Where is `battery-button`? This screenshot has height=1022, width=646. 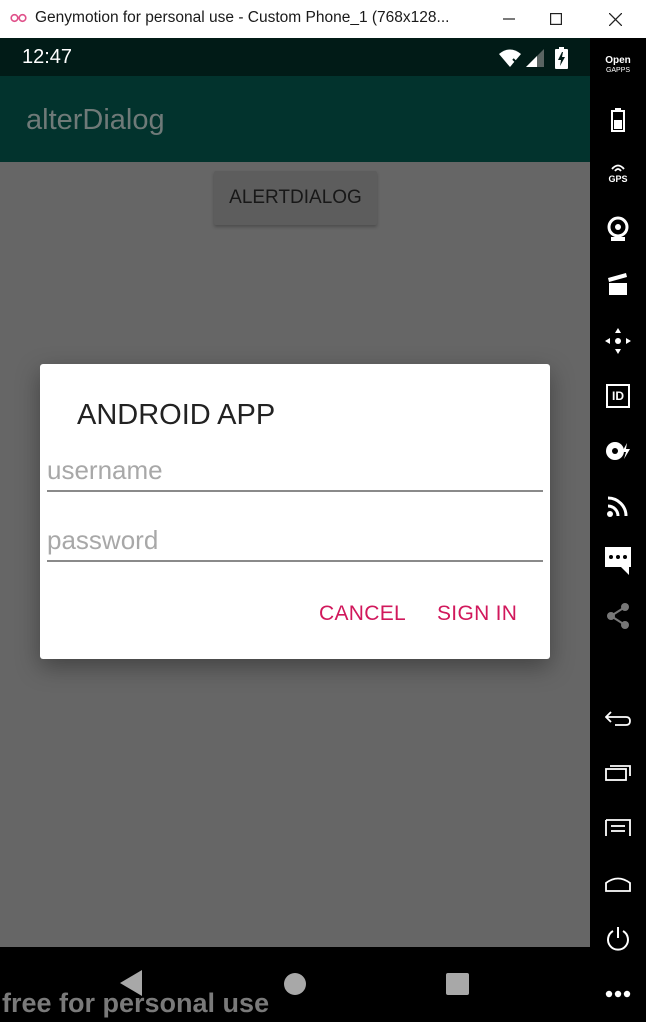
battery-button is located at coordinates (618, 120).